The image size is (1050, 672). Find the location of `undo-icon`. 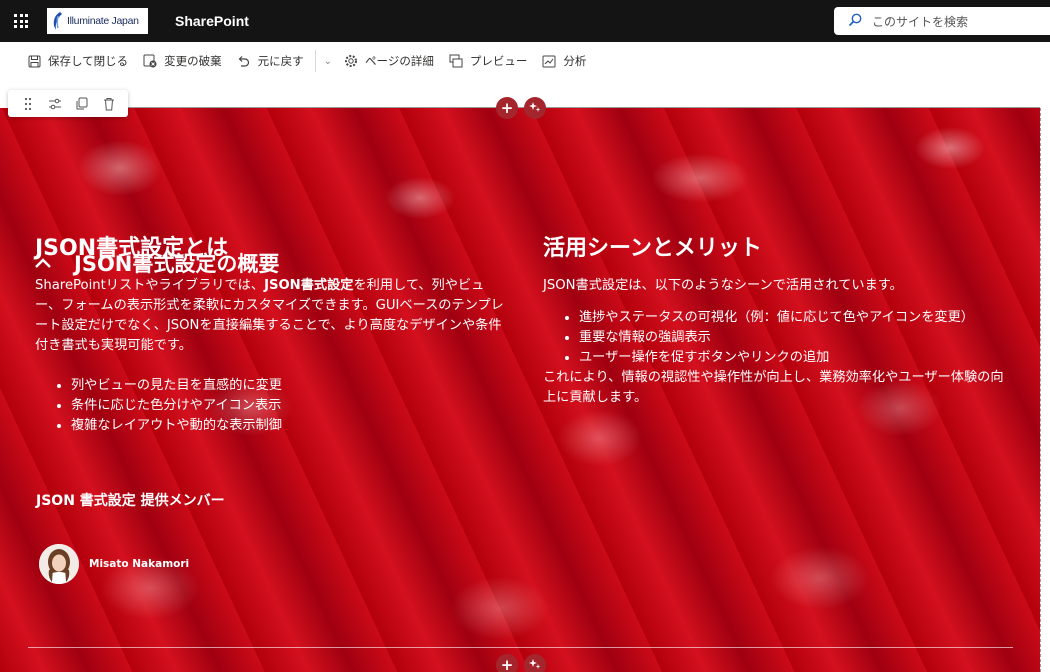

undo-icon is located at coordinates (244, 61).